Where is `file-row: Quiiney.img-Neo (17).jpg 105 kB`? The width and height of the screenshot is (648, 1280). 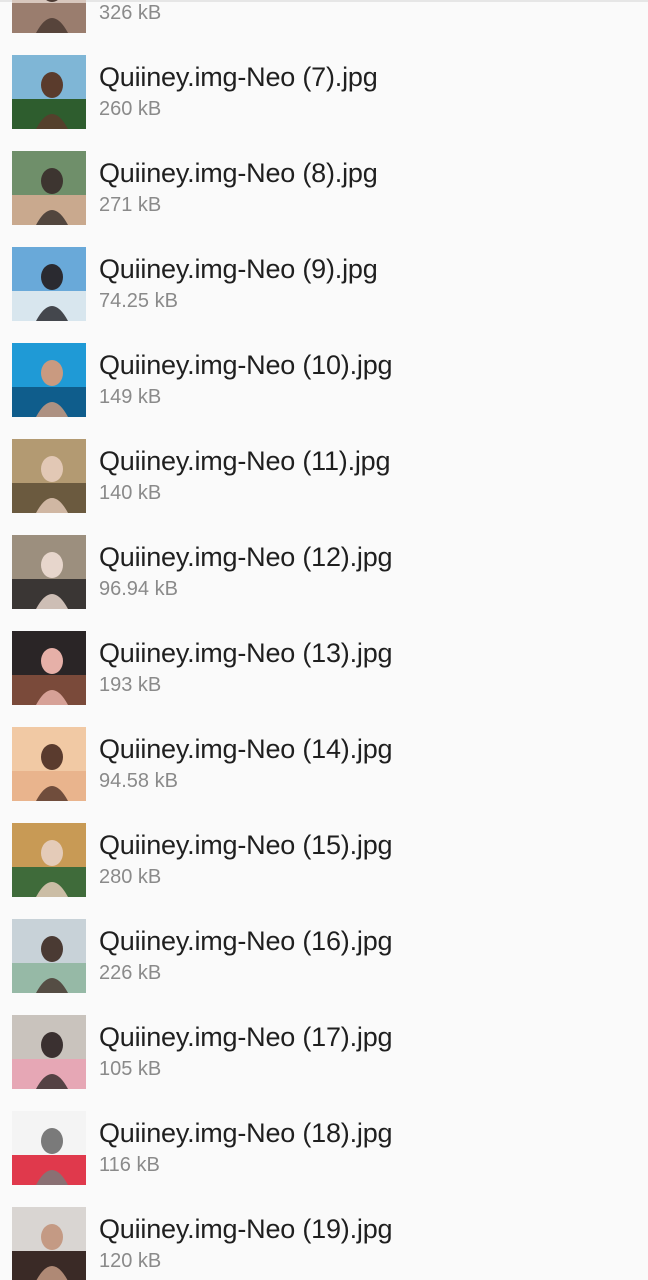
file-row: Quiiney.img-Neo (17).jpg 105 kB is located at coordinates (324, 1052).